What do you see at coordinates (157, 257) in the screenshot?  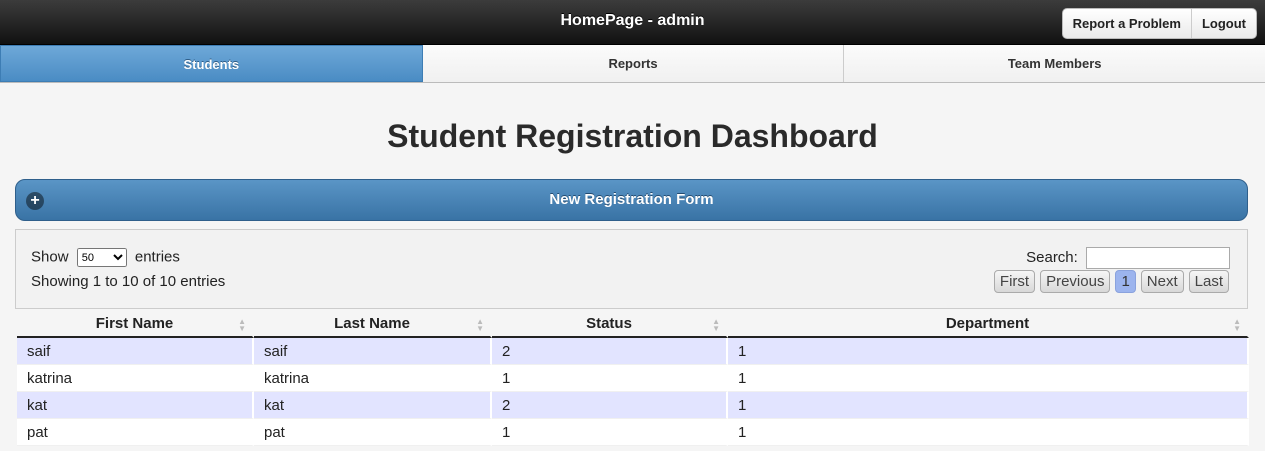 I see `entries-label: entries` at bounding box center [157, 257].